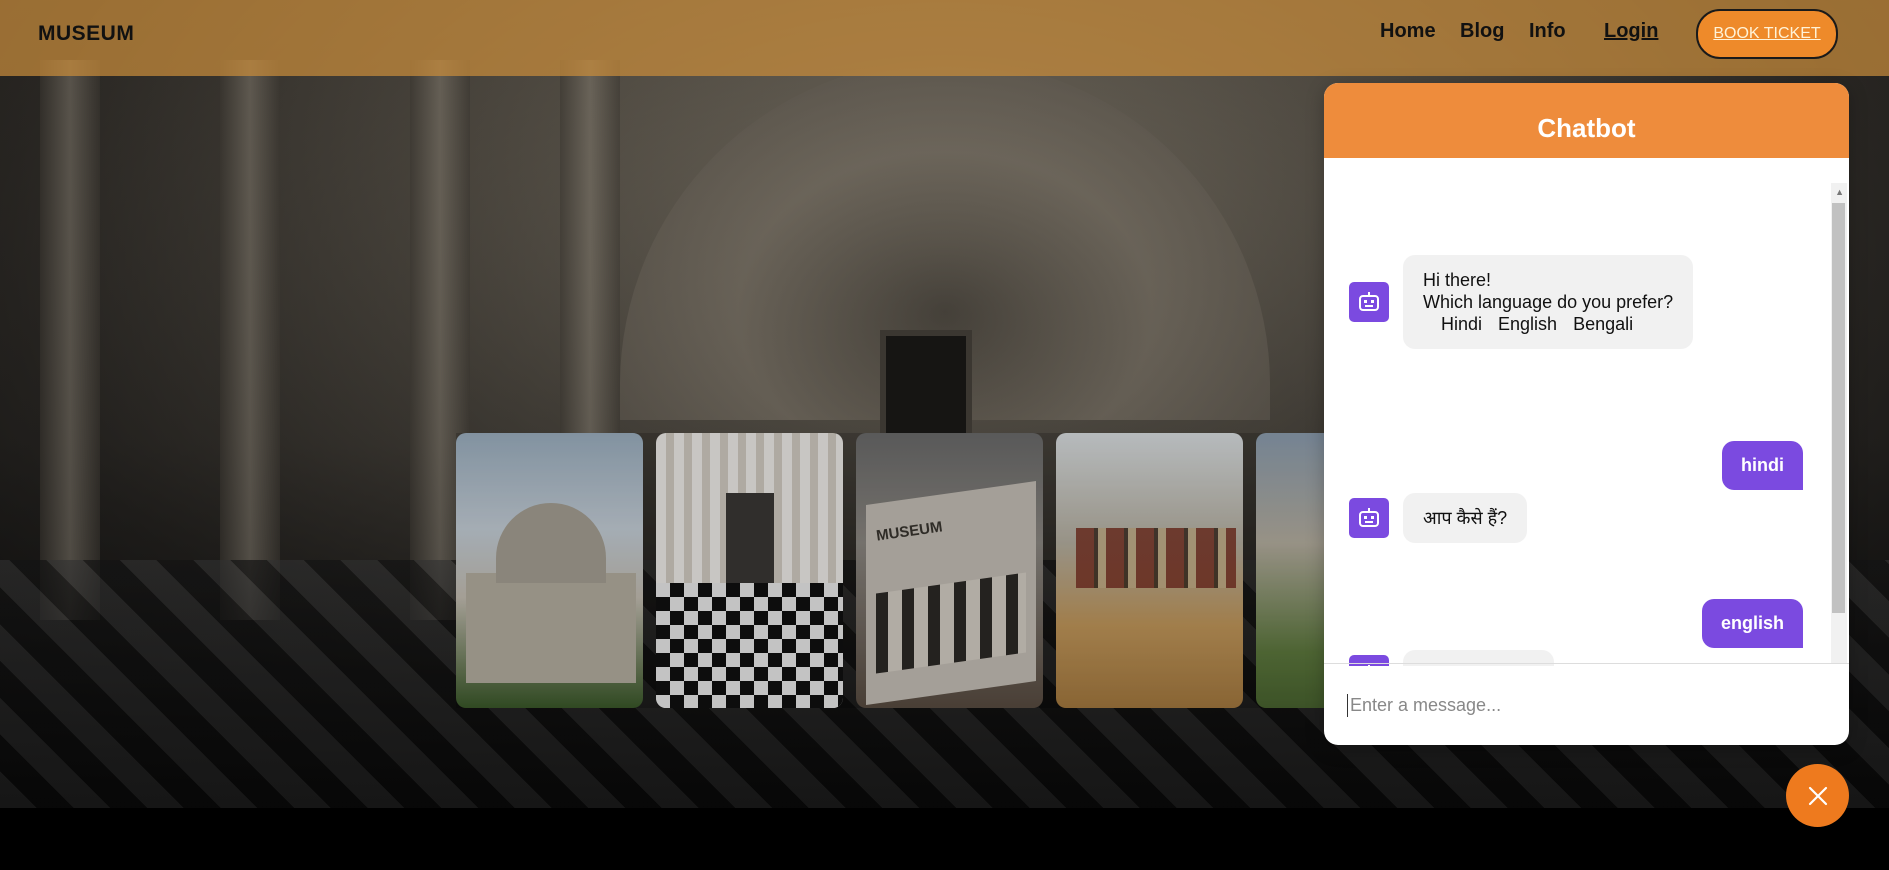  I want to click on close-icon, so click(1817, 795).